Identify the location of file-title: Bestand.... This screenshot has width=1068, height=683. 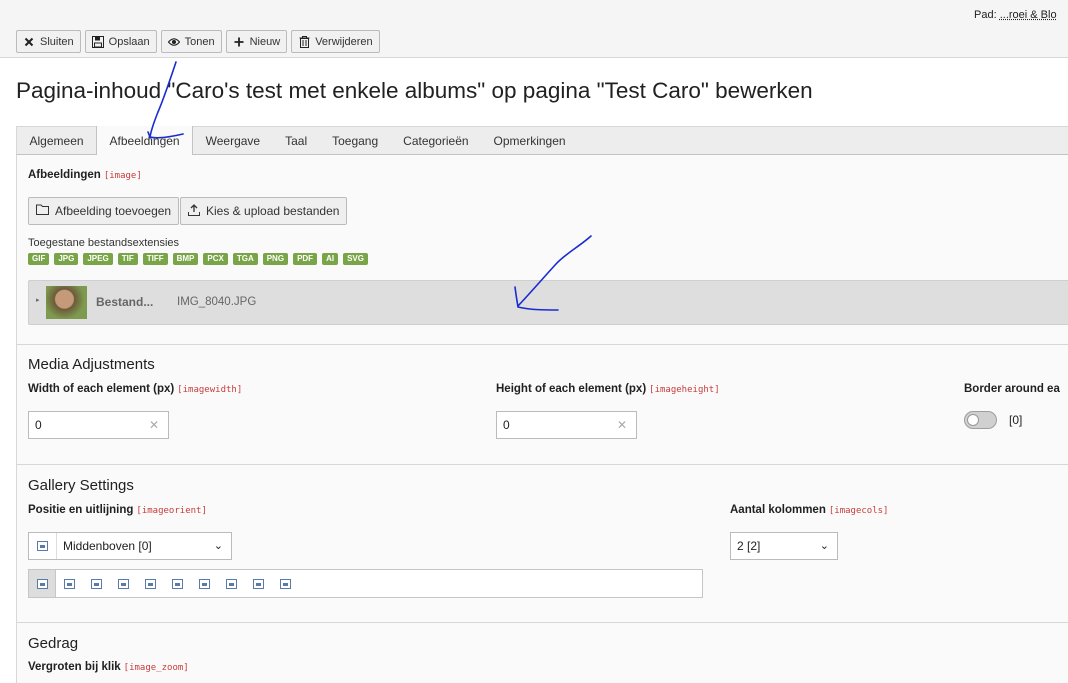
(125, 302).